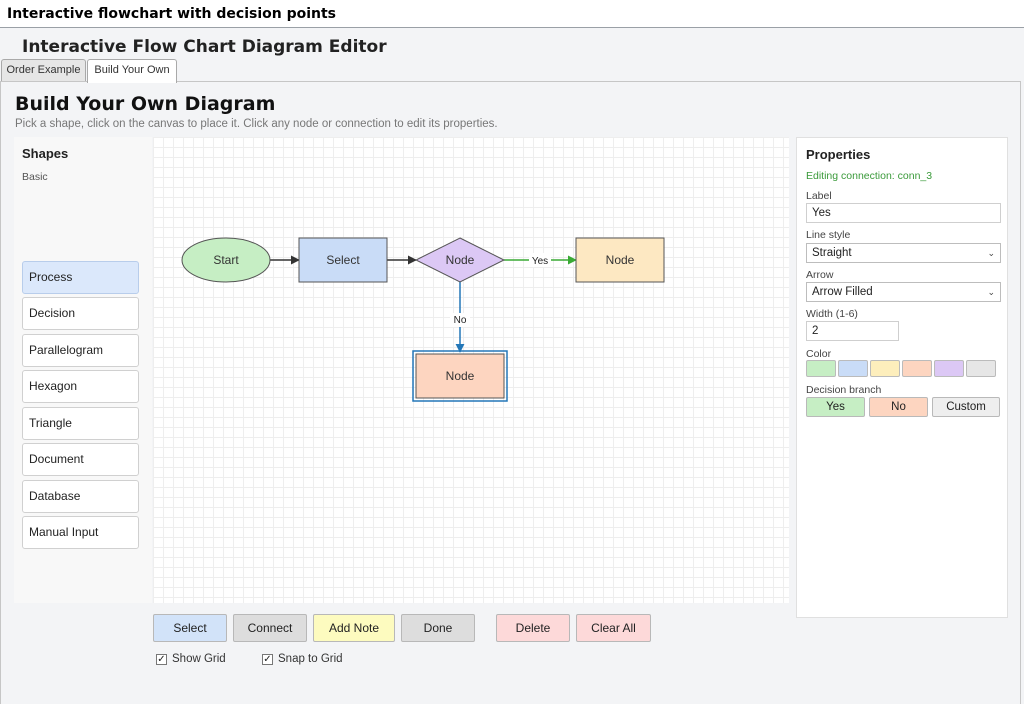 Image resolution: width=1024 pixels, height=704 pixels. Describe the element at coordinates (270, 628) in the screenshot. I see `connect-tool-button: Connect` at that location.